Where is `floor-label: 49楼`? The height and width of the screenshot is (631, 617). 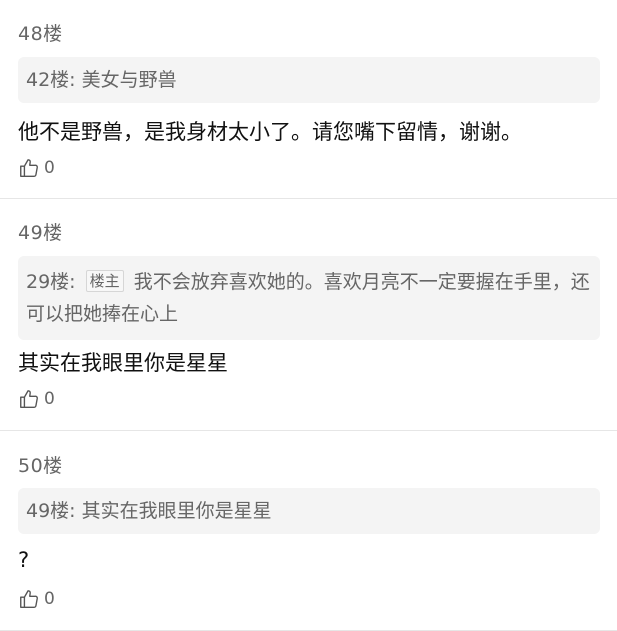
floor-label: 49楼 is located at coordinates (40, 233).